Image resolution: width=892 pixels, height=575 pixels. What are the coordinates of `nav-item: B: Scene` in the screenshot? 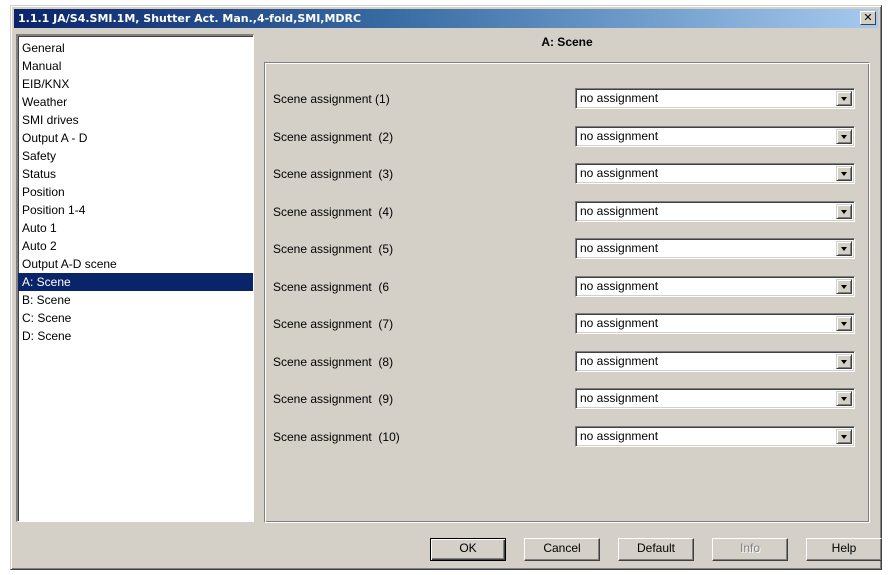 It's located at (135, 300).